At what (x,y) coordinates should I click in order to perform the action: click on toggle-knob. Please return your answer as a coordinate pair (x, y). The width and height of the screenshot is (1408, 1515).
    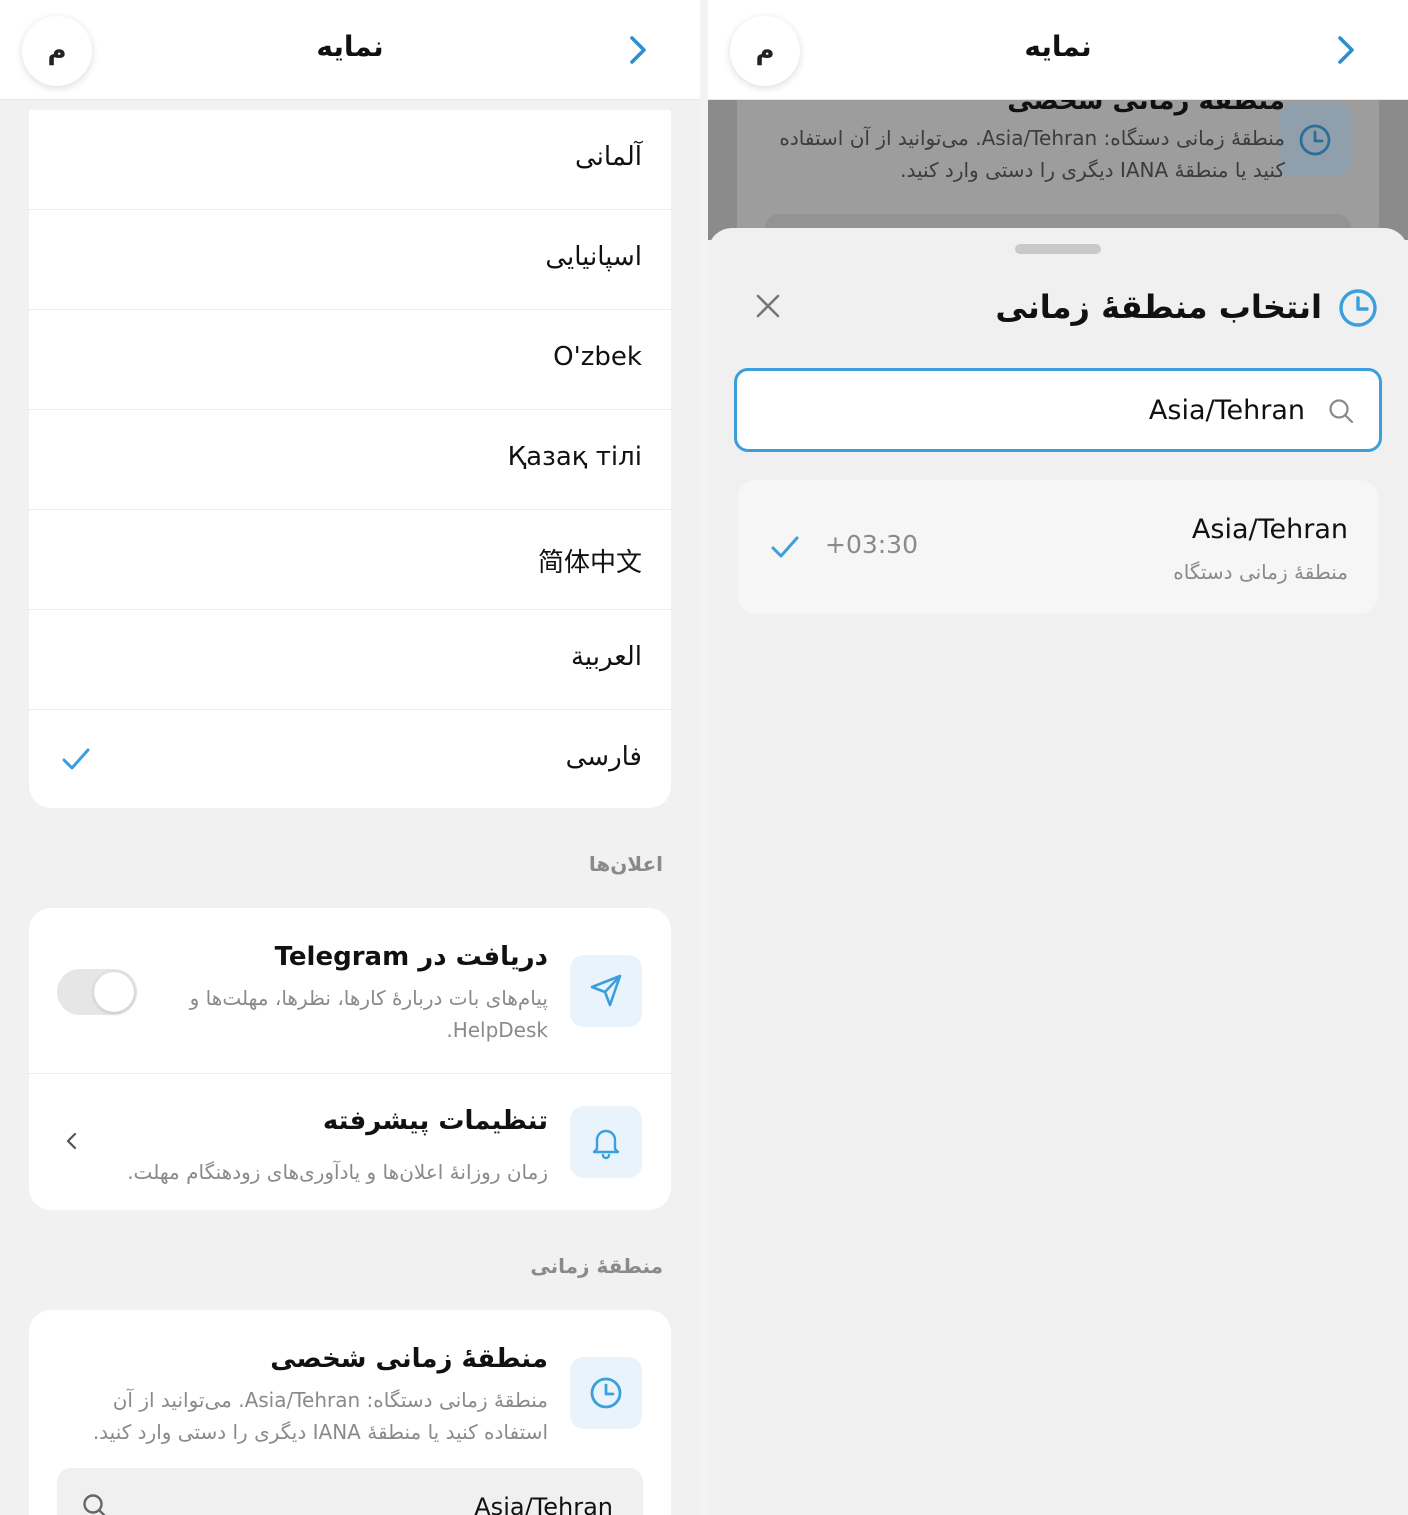
    Looking at the image, I should click on (114, 992).